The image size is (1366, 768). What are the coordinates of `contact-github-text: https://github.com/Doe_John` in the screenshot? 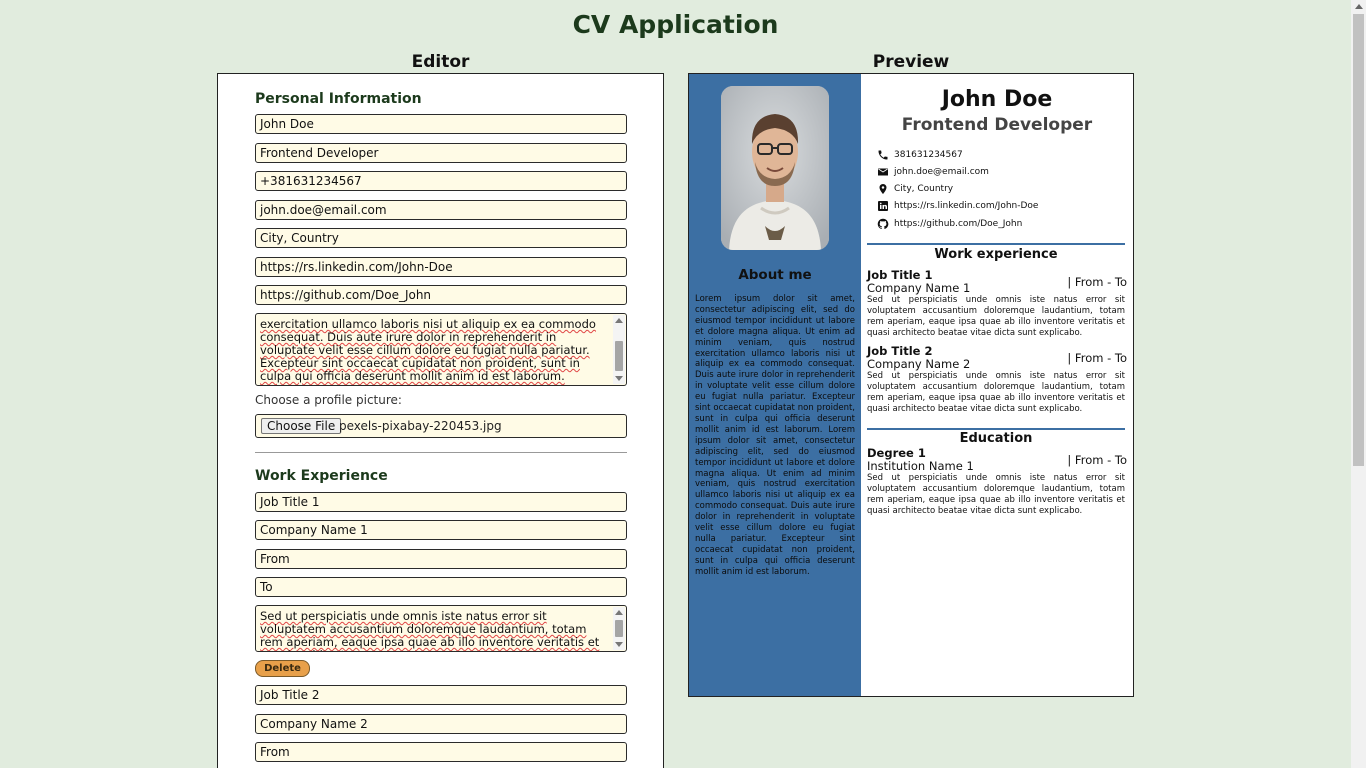 It's located at (958, 224).